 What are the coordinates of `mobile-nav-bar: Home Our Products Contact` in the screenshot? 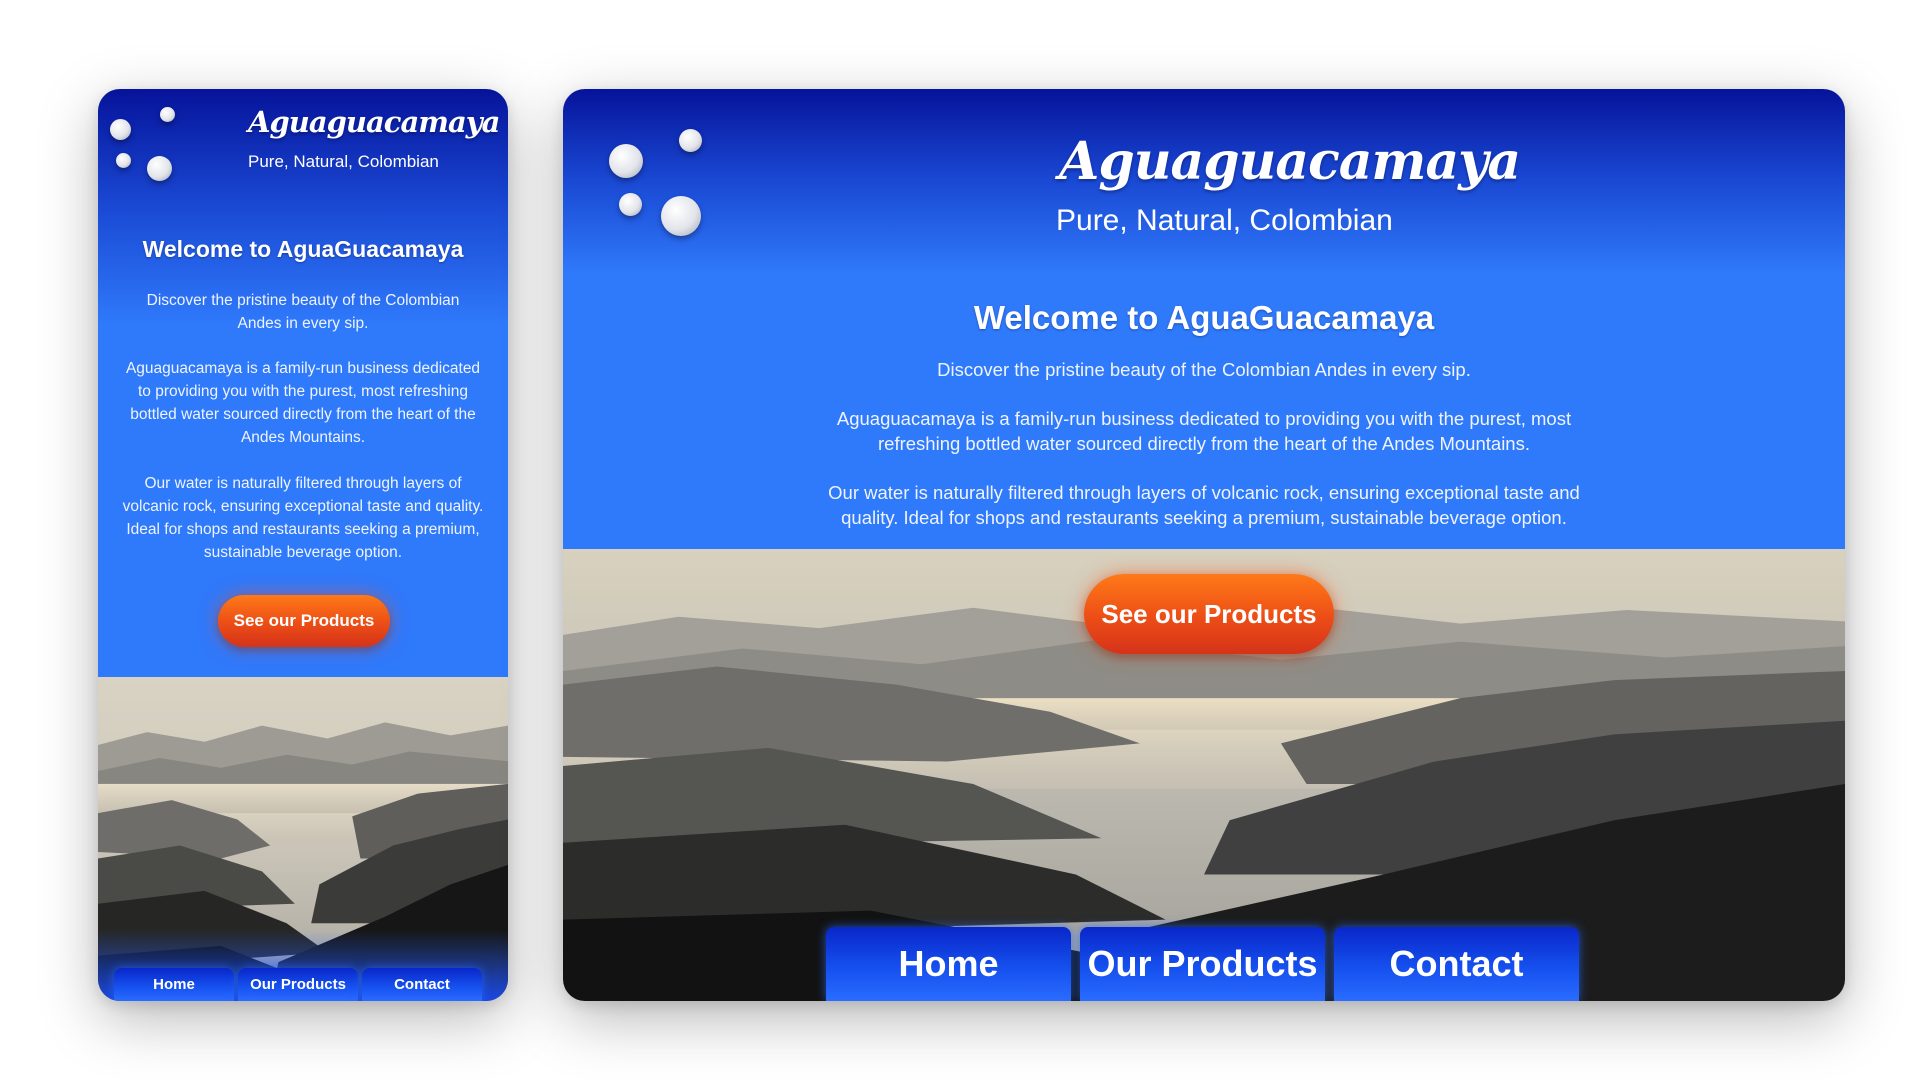 It's located at (298, 984).